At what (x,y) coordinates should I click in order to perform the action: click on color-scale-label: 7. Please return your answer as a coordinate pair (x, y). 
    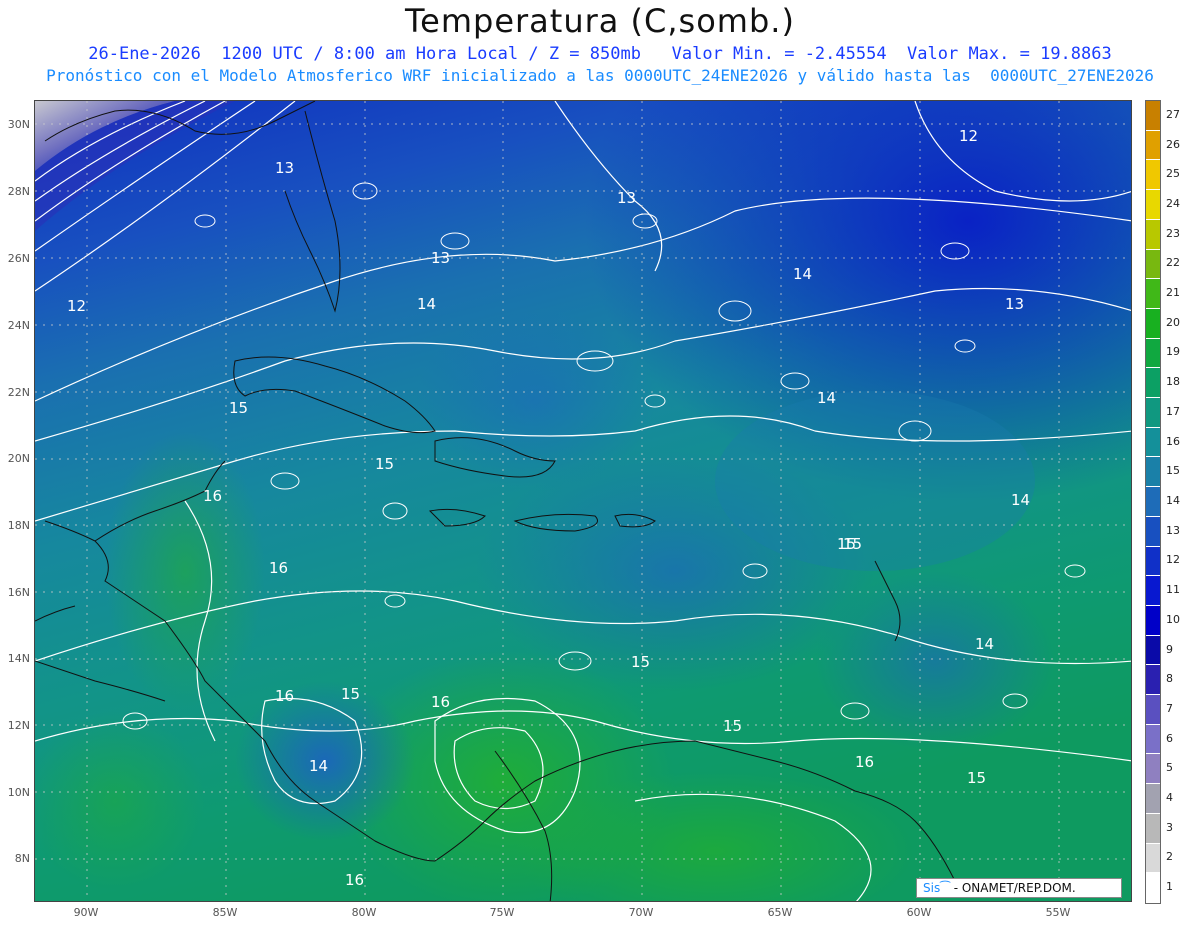
    Looking at the image, I should click on (1169, 708).